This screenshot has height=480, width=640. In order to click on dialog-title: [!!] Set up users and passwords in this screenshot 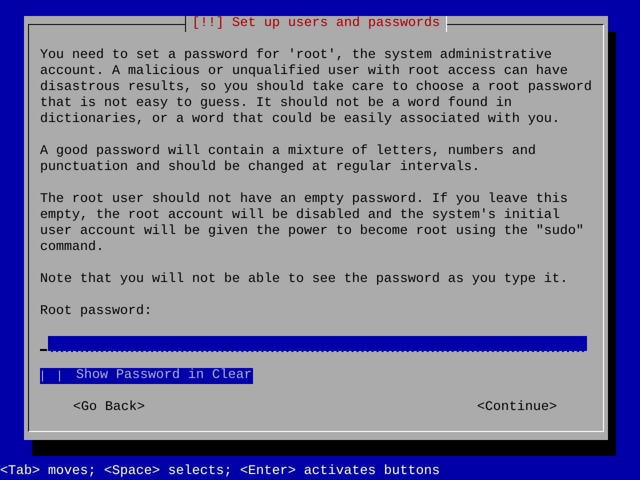, I will do `click(316, 24)`.